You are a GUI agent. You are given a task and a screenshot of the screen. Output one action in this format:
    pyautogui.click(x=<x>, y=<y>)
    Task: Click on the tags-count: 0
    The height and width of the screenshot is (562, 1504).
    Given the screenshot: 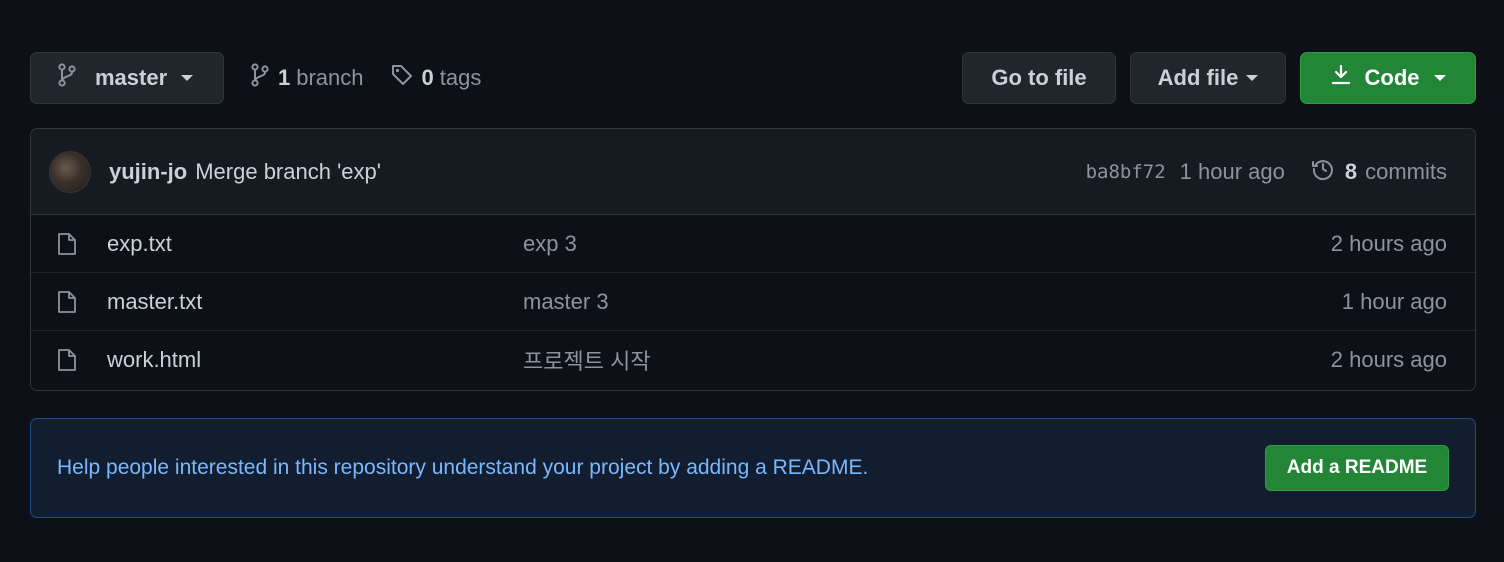 What is the action you would take?
    pyautogui.click(x=427, y=77)
    